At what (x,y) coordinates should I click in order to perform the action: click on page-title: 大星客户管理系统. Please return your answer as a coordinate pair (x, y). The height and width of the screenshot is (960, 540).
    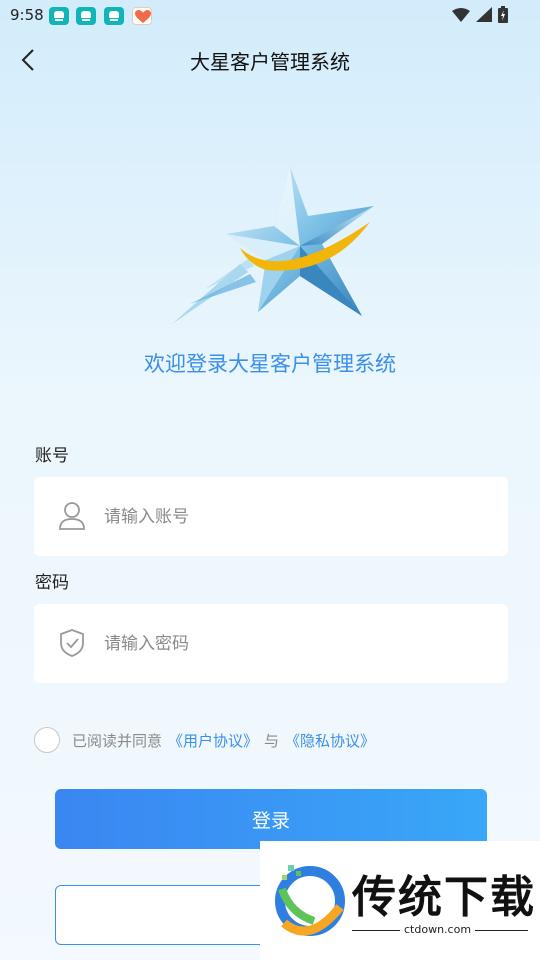
    Looking at the image, I should click on (270, 62).